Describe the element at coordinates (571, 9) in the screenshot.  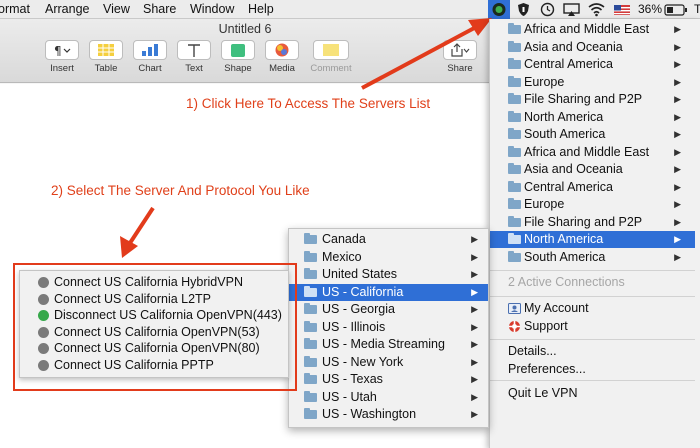
I see `airplay-icon` at that location.